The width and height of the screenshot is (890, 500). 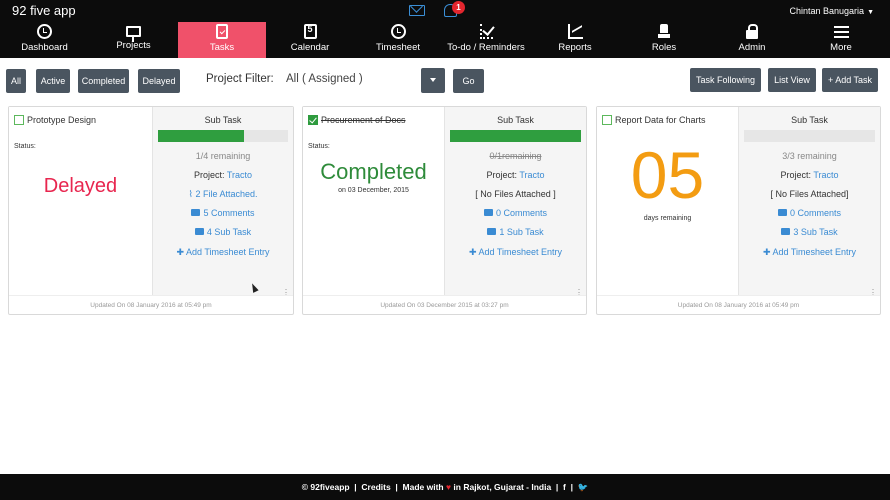 What do you see at coordinates (223, 213) in the screenshot?
I see `comments-link: 5 Comments` at bounding box center [223, 213].